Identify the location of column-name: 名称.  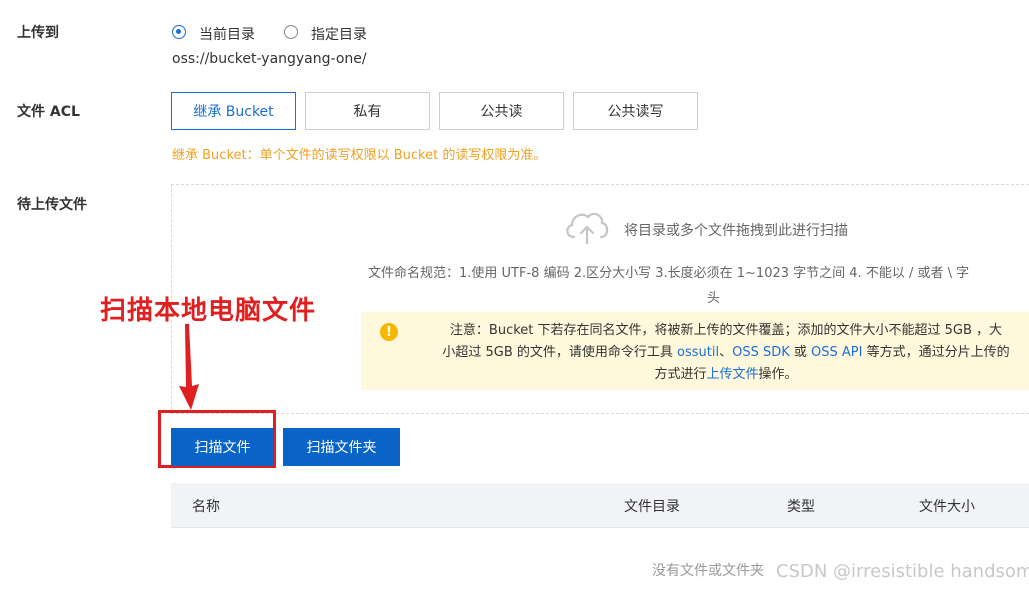
(206, 507).